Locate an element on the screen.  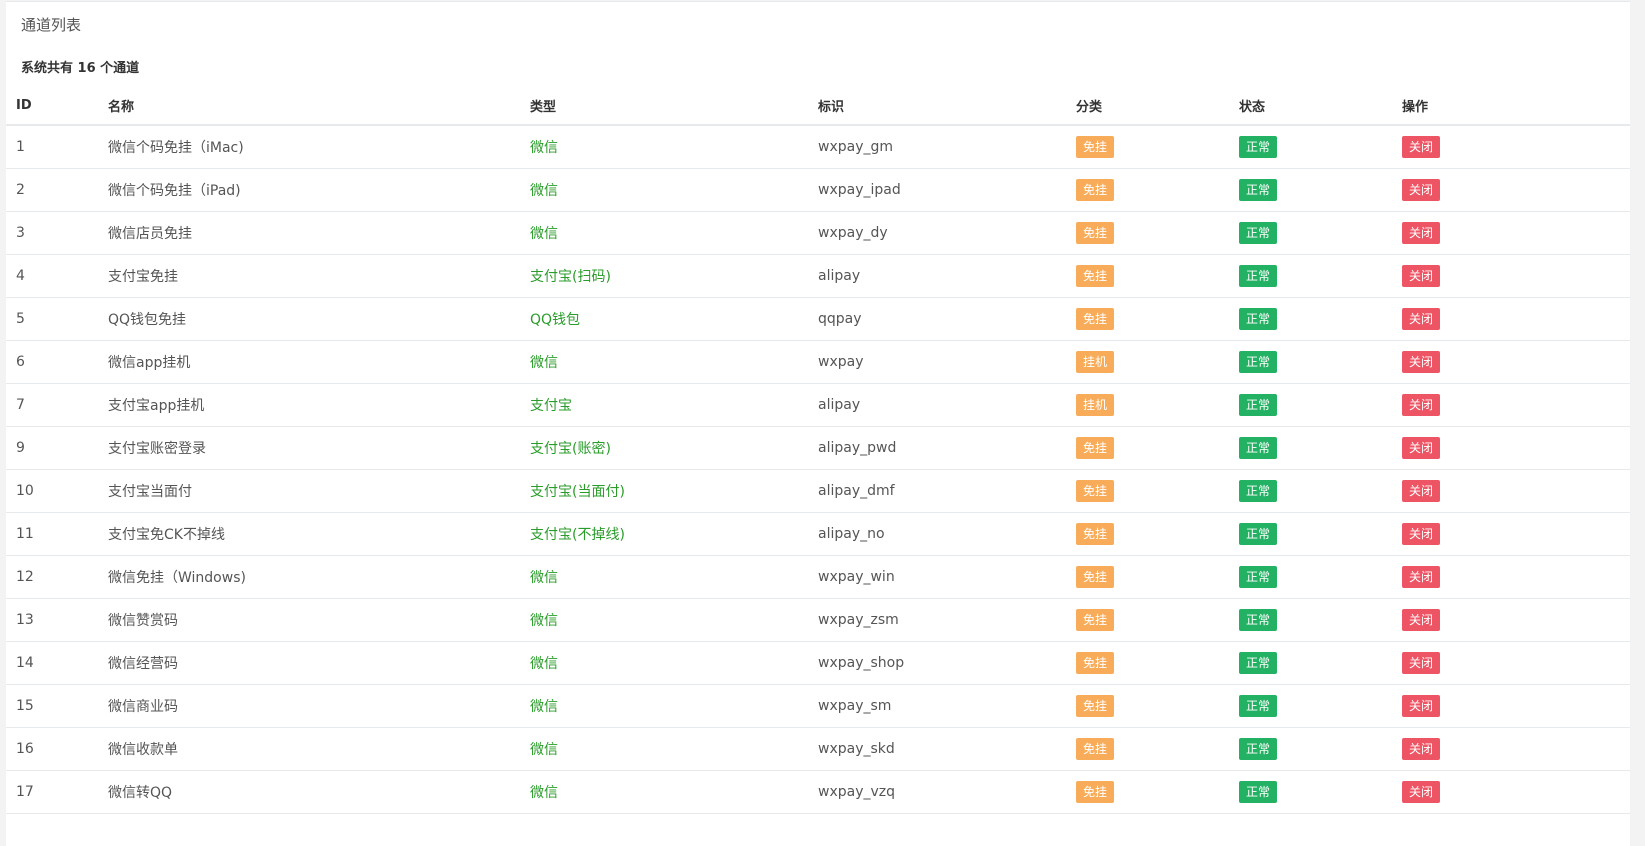
panel-title: 通道列表 is located at coordinates (51, 25).